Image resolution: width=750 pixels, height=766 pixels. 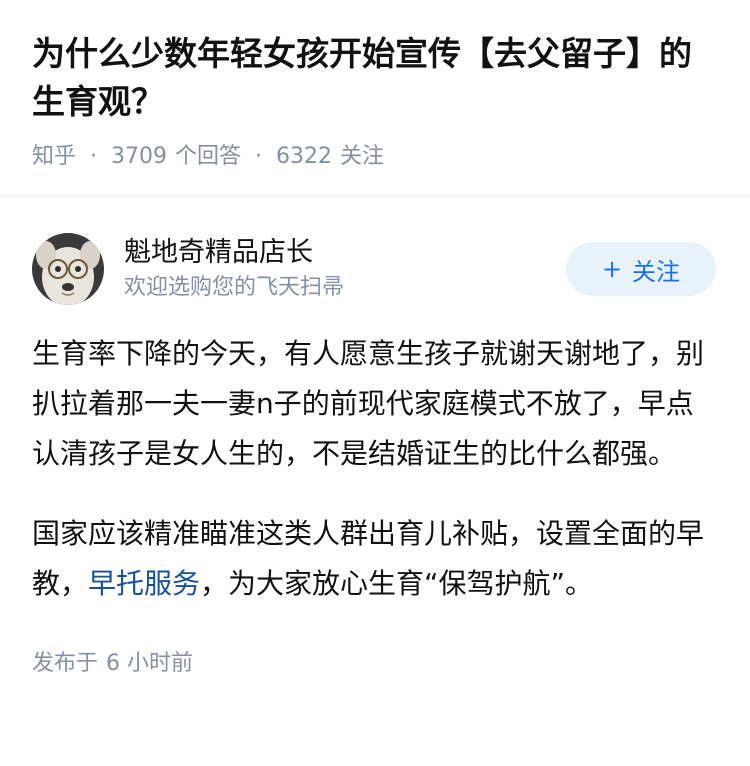 I want to click on author-row: 魁地奇精品店长 欢迎选购您的飞天扫帚 + 关注, so click(x=375, y=269).